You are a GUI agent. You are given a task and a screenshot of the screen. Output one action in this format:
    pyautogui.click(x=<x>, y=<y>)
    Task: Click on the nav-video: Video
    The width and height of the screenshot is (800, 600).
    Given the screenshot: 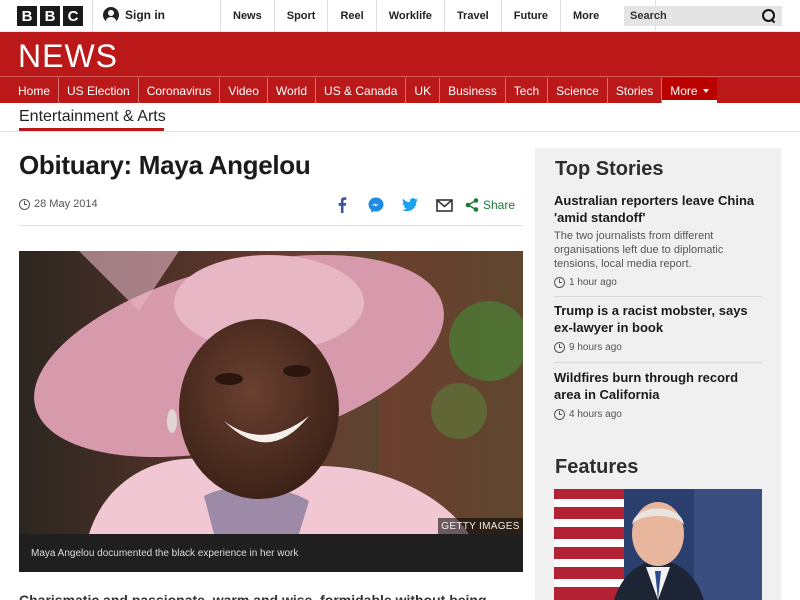 What is the action you would take?
    pyautogui.click(x=244, y=90)
    